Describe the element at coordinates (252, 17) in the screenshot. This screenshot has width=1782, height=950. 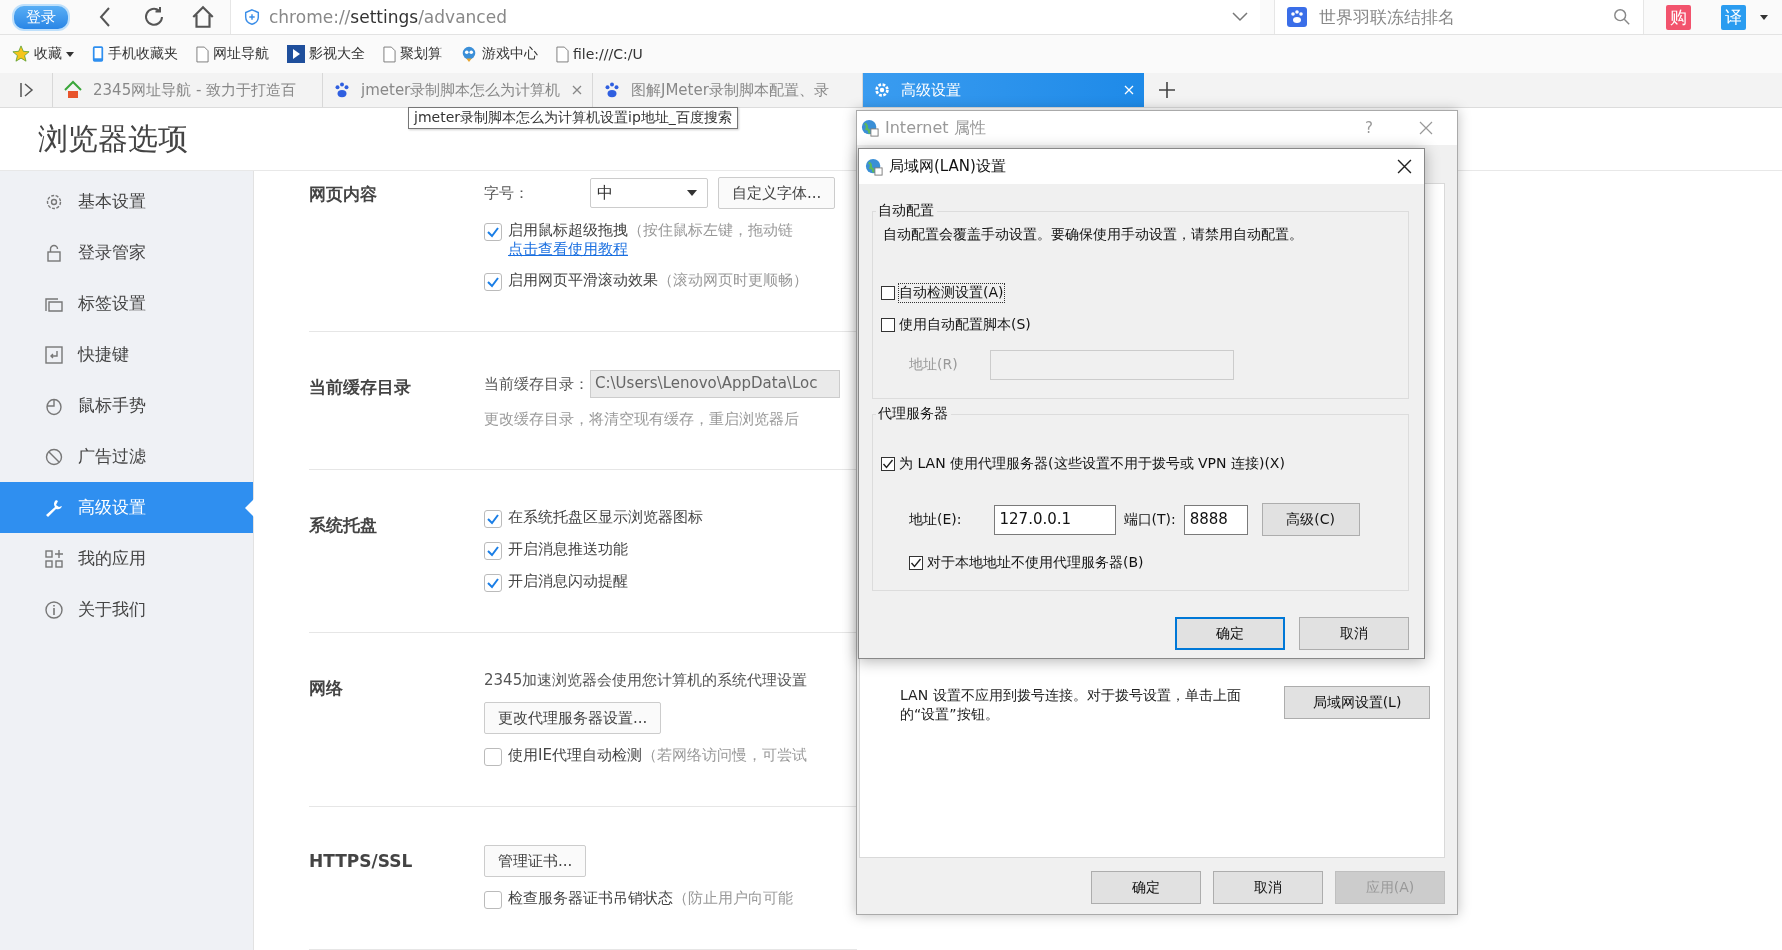
I see `shield-icon` at that location.